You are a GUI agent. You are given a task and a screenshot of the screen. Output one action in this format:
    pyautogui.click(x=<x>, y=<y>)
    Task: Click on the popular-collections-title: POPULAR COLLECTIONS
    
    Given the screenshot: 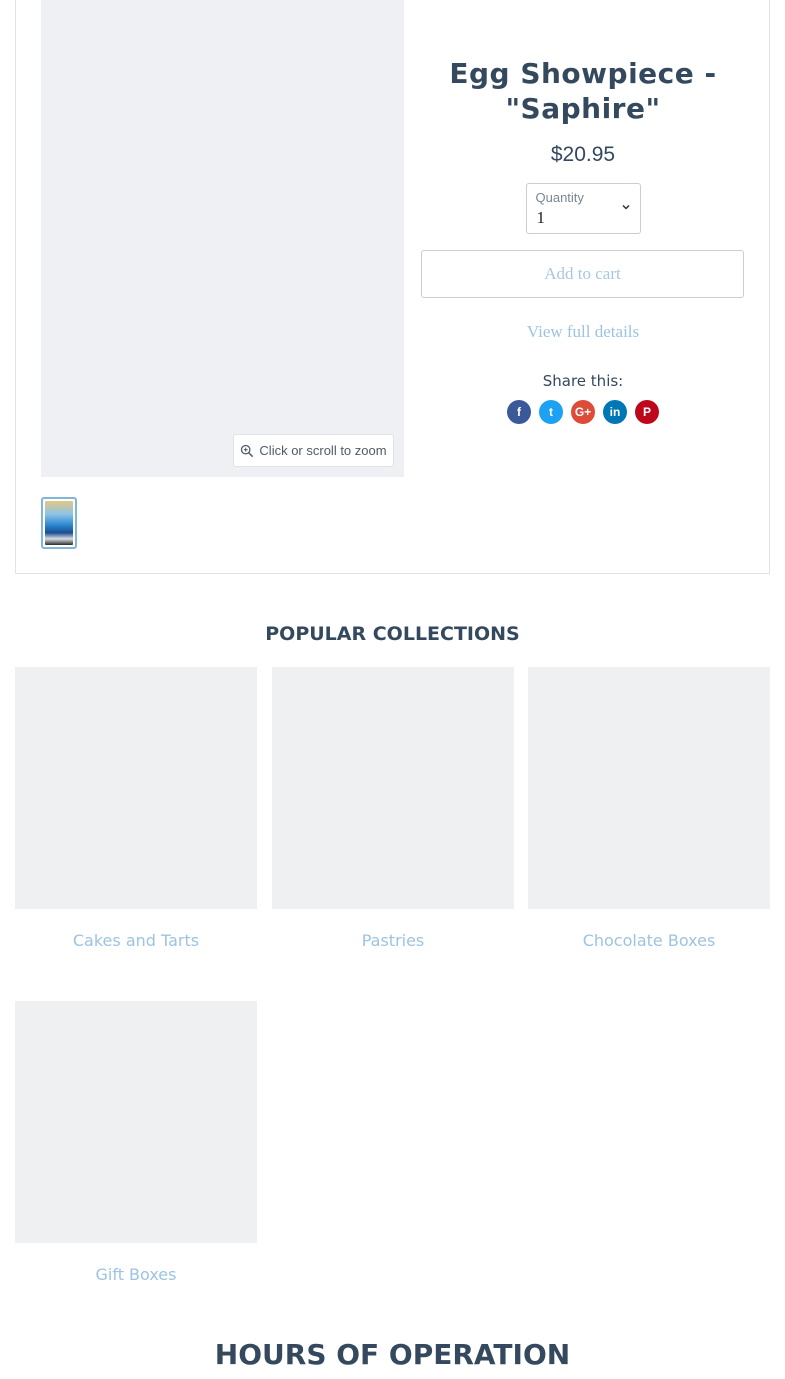 What is the action you would take?
    pyautogui.click(x=392, y=634)
    